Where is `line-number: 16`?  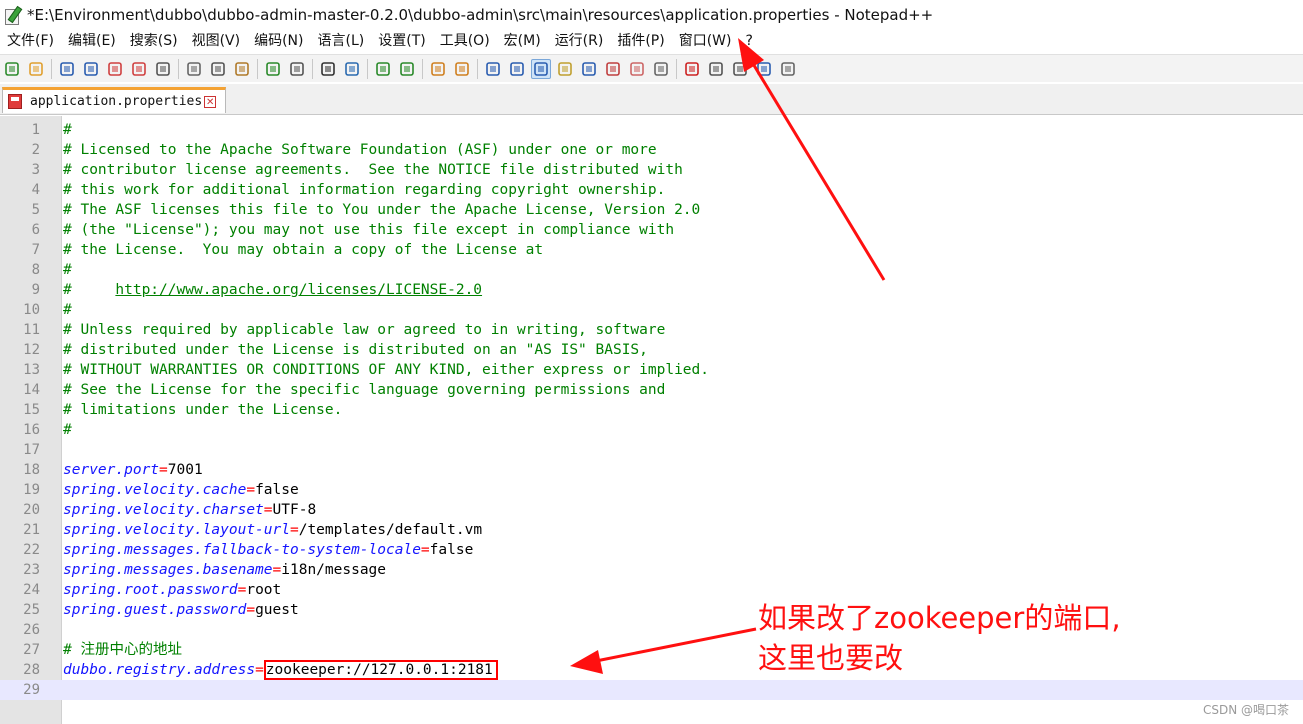
line-number: 16 is located at coordinates (31, 430).